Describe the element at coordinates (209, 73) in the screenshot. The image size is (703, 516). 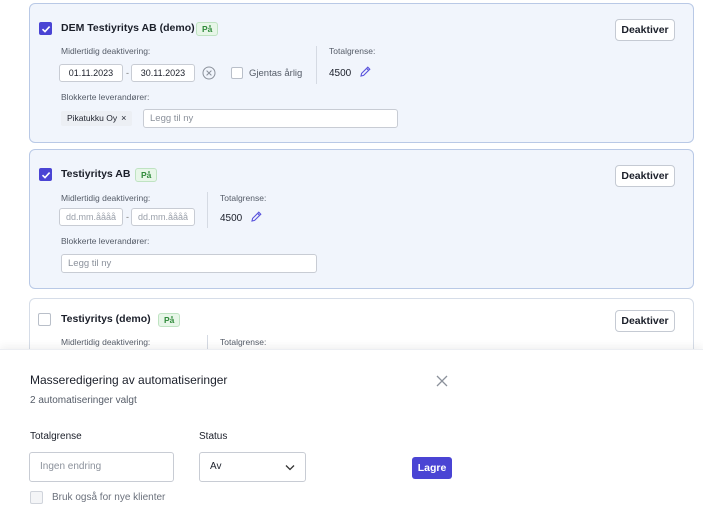
I see `clear-dates-icon` at that location.